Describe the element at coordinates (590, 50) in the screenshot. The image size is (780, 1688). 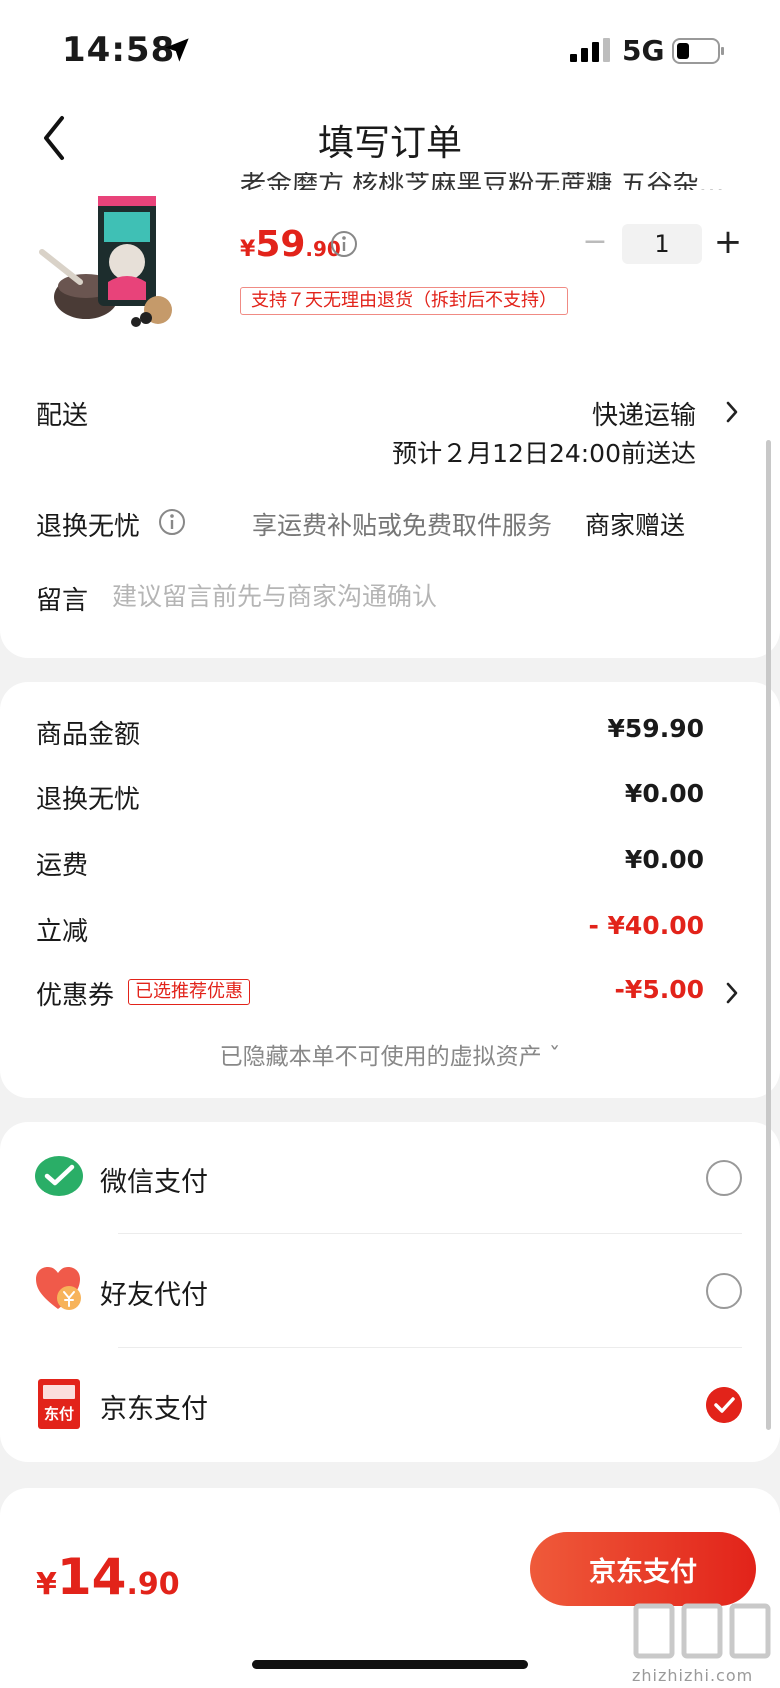
I see `signal-bars-icon` at that location.